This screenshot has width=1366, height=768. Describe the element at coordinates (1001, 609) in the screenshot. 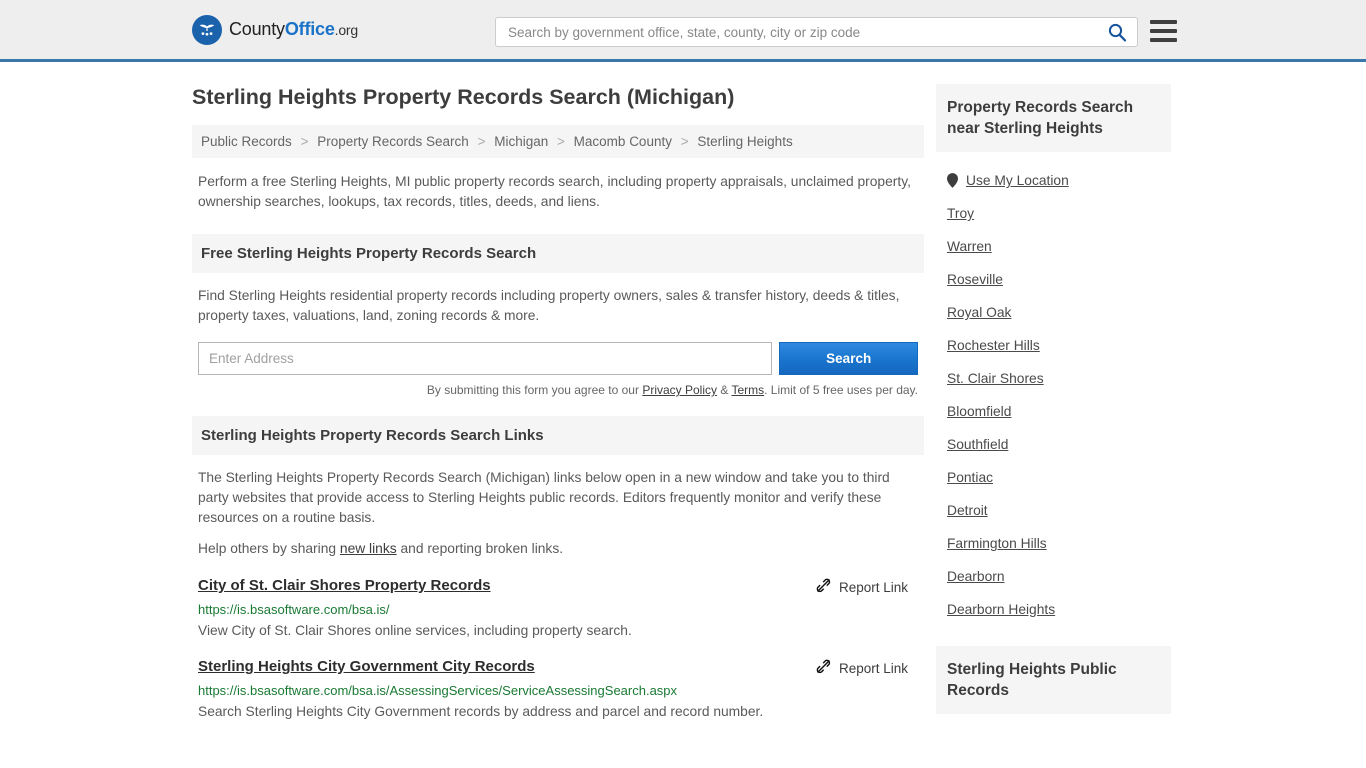

I see `city-link: Dearborn Heights` at that location.